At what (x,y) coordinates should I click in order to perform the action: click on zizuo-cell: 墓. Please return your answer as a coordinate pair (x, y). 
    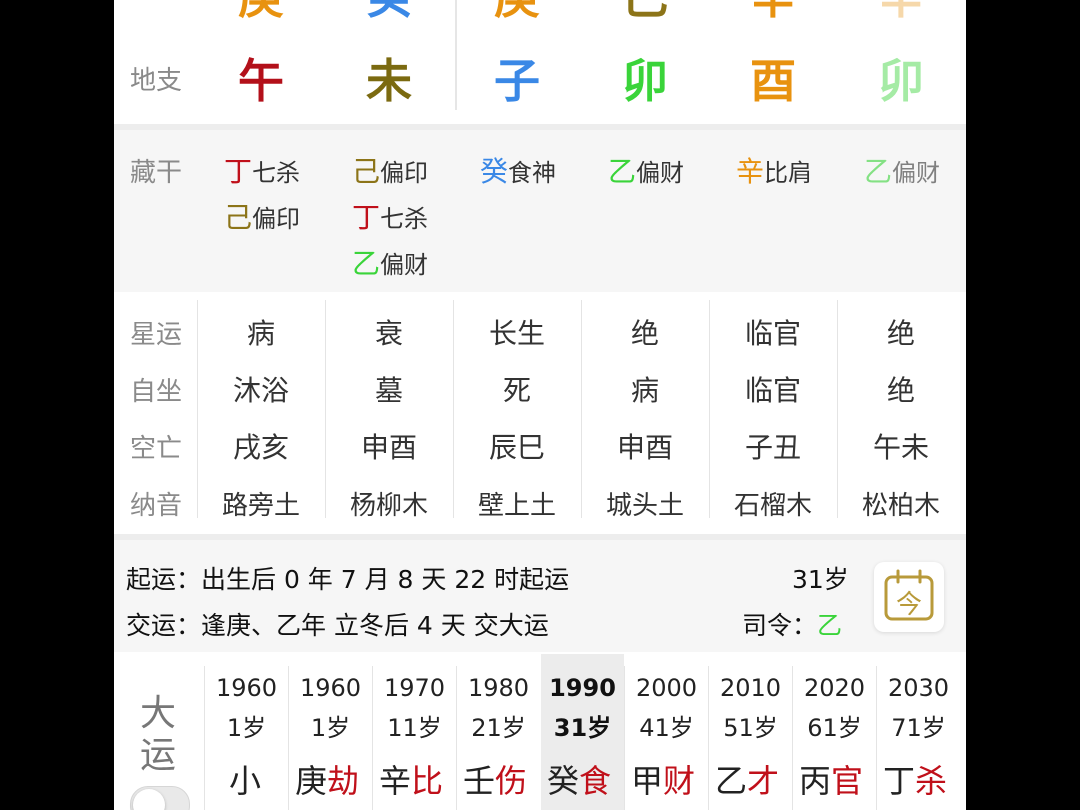
    Looking at the image, I should click on (388, 390).